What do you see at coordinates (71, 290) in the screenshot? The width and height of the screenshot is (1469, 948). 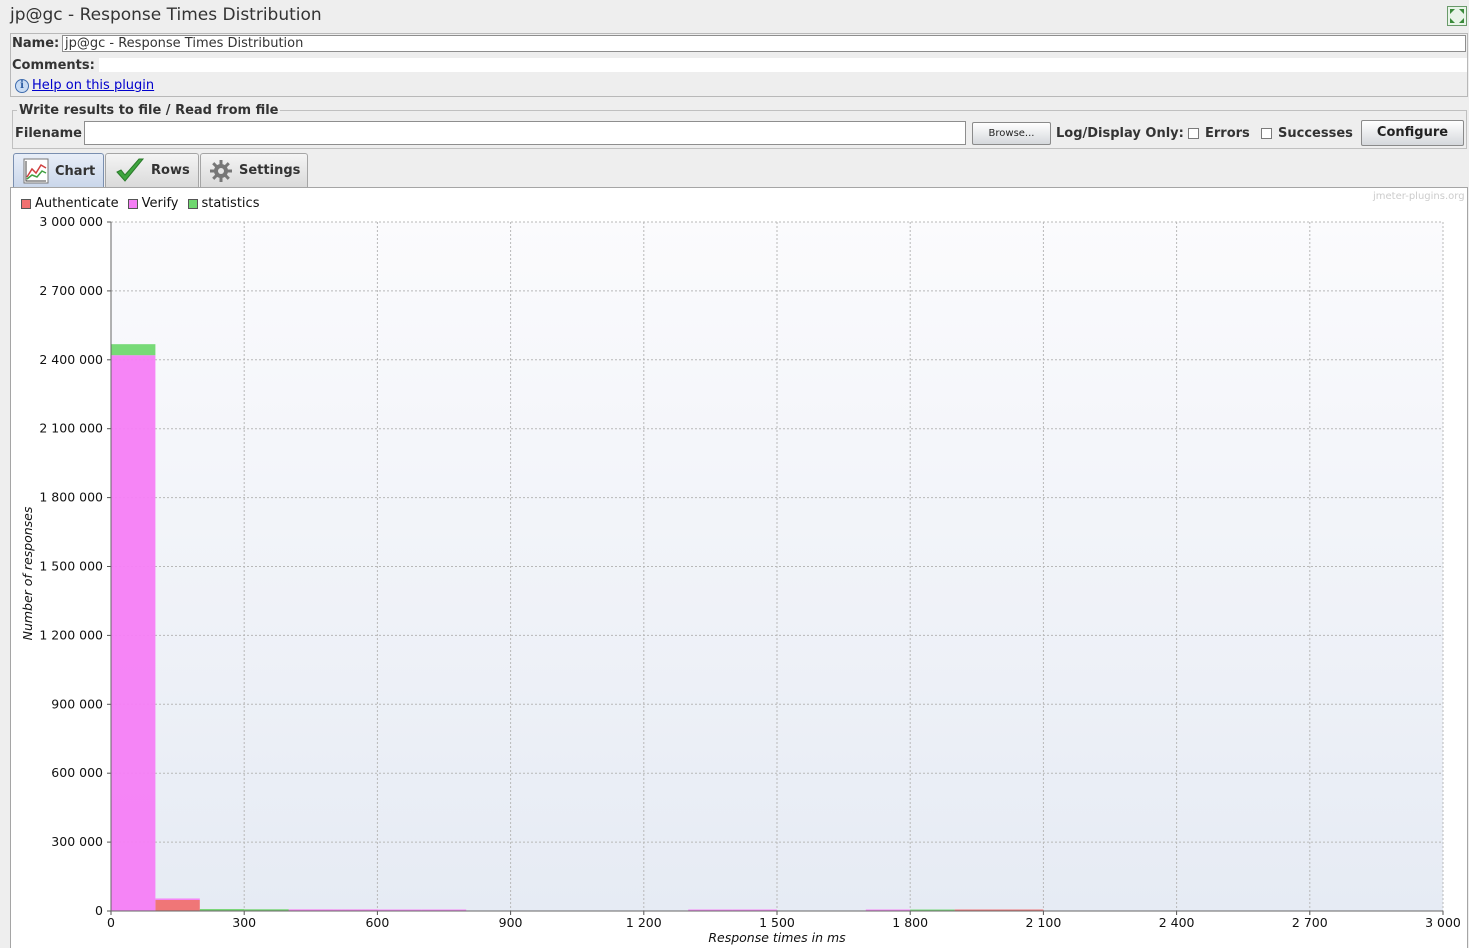 I see `y-tick-label: 2 700 000` at bounding box center [71, 290].